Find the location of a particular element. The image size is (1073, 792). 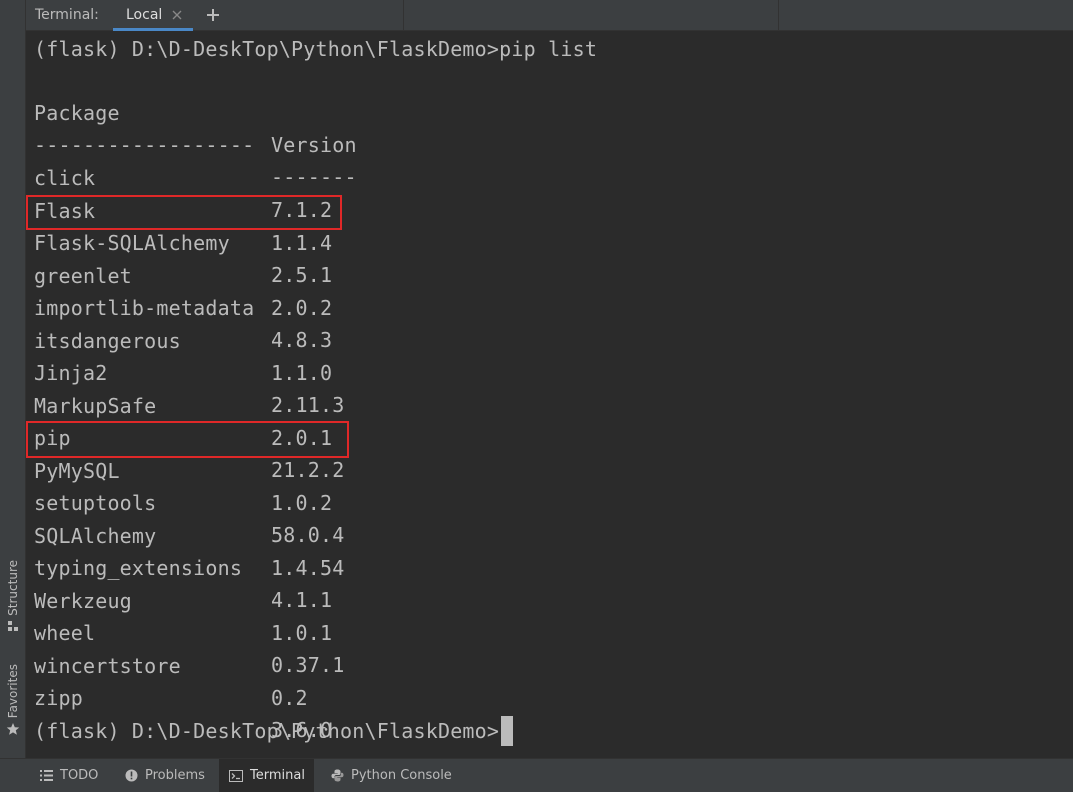

terminal-icon is located at coordinates (236, 775).